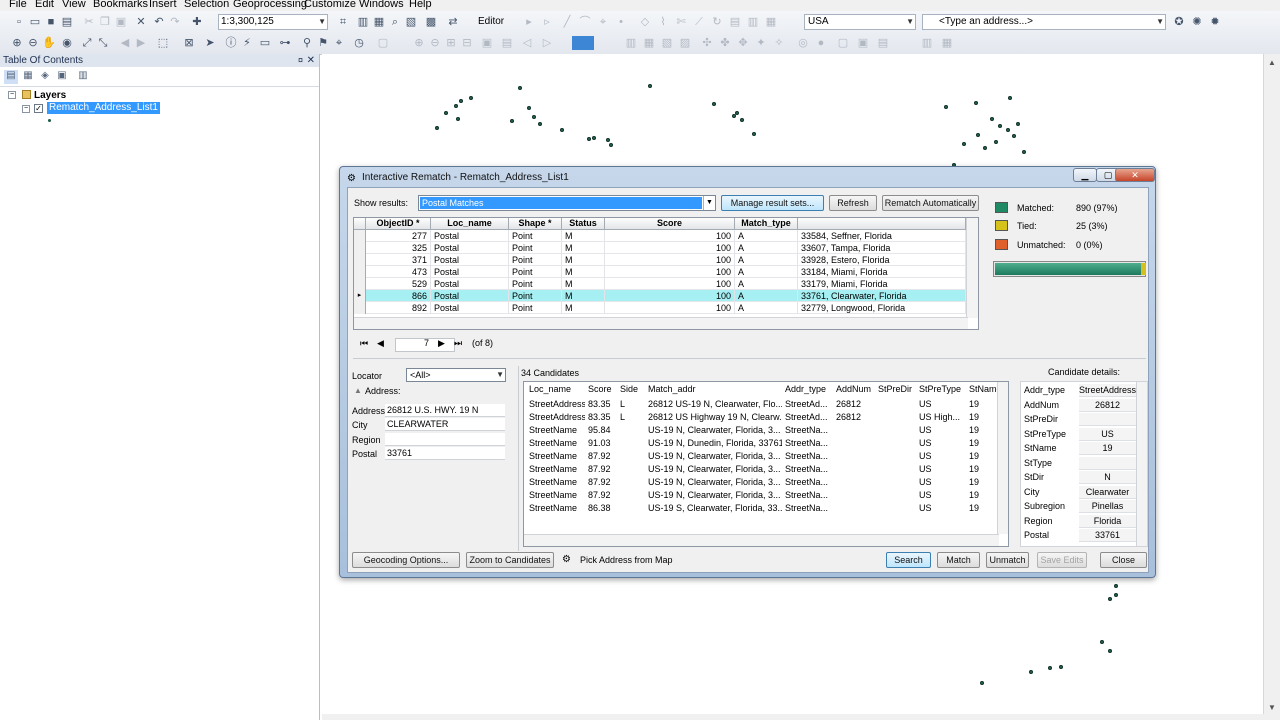 Image resolution: width=1280 pixels, height=720 pixels. What do you see at coordinates (670, 224) in the screenshot?
I see `column-header-score: Score` at bounding box center [670, 224].